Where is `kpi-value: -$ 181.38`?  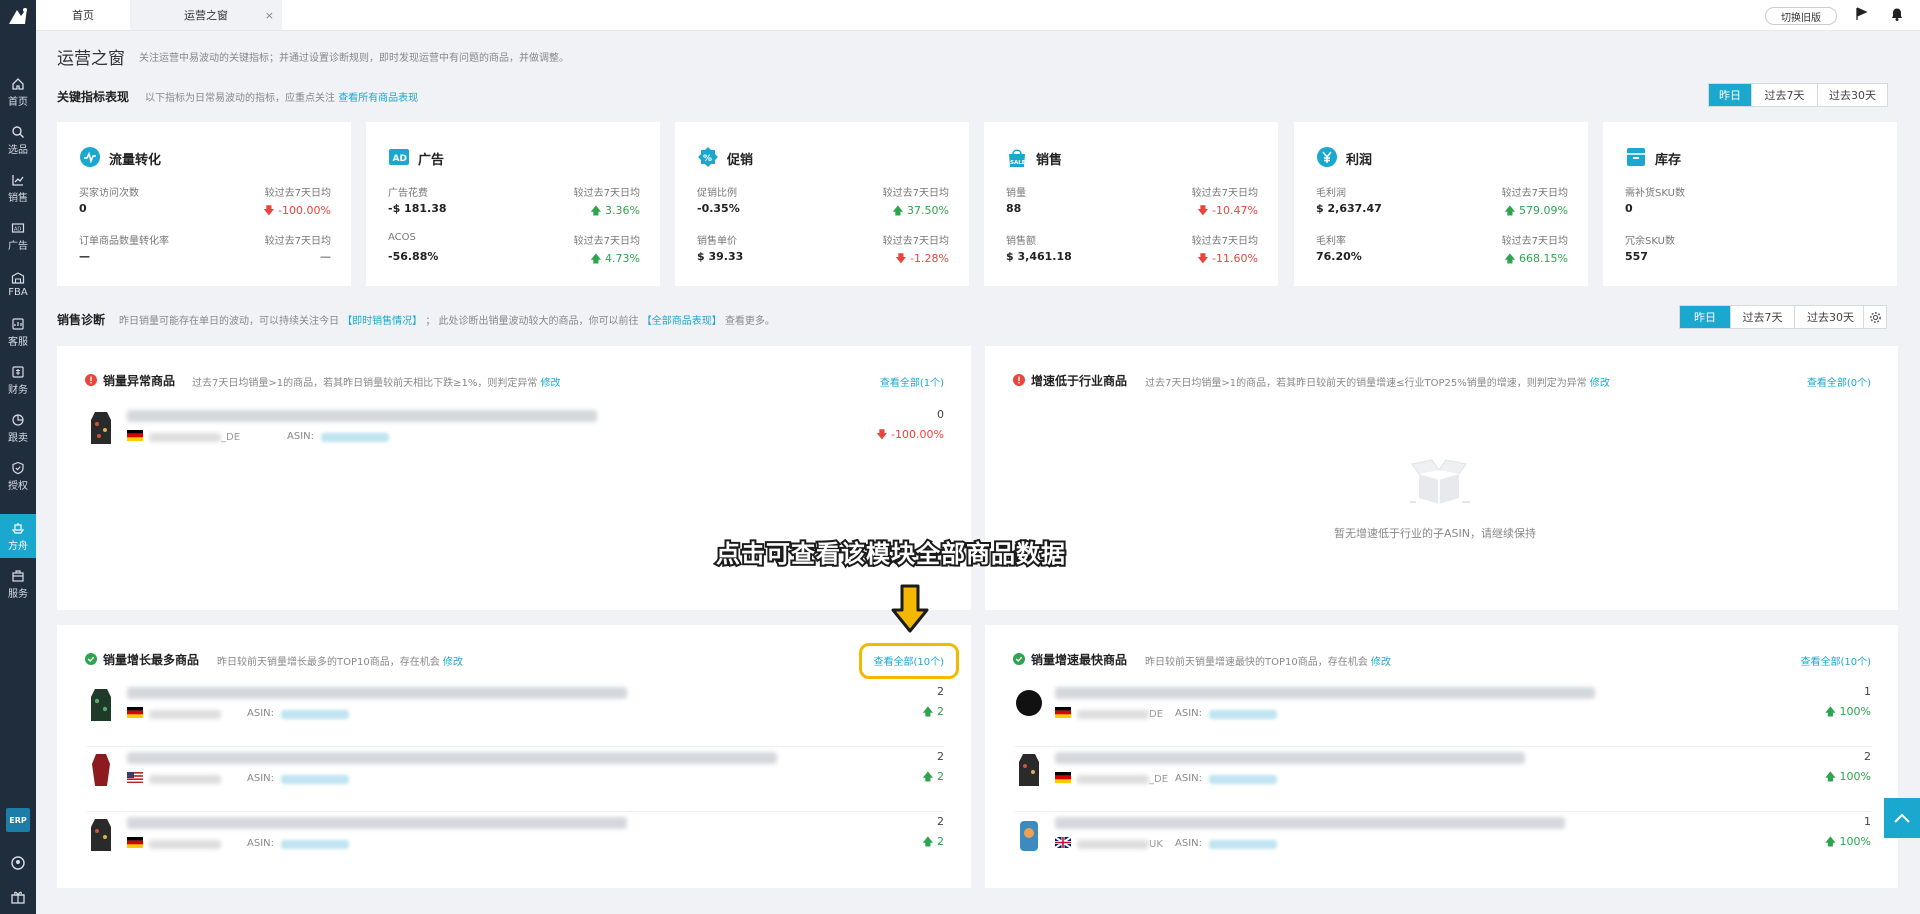
kpi-value: -$ 181.38 is located at coordinates (417, 208).